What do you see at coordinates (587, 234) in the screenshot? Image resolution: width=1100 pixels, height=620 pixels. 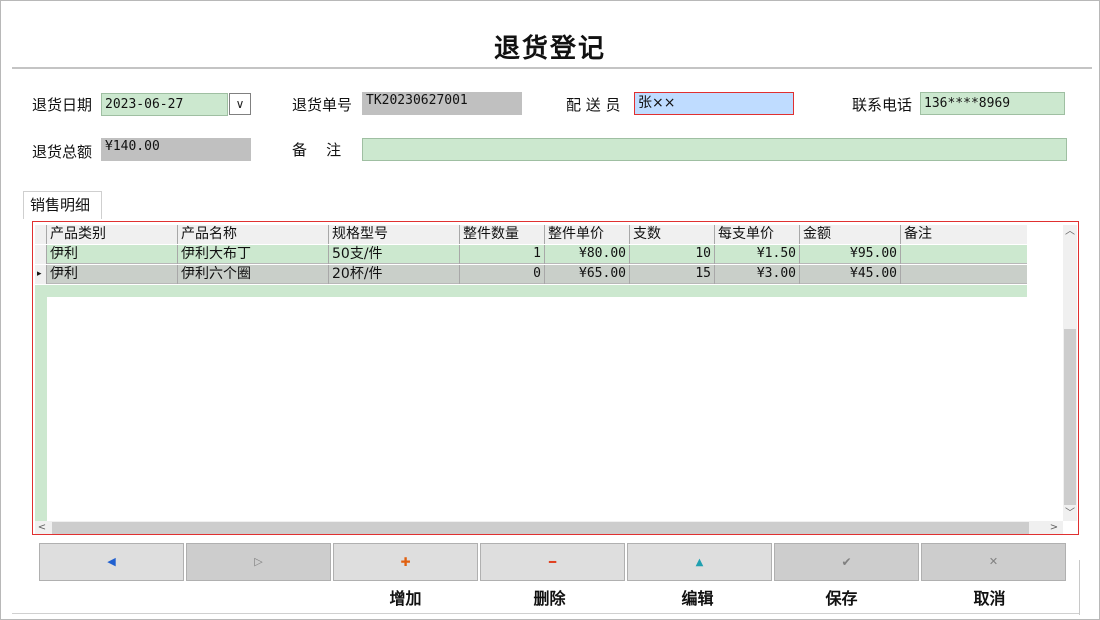 I see `column-header: 整件单价` at bounding box center [587, 234].